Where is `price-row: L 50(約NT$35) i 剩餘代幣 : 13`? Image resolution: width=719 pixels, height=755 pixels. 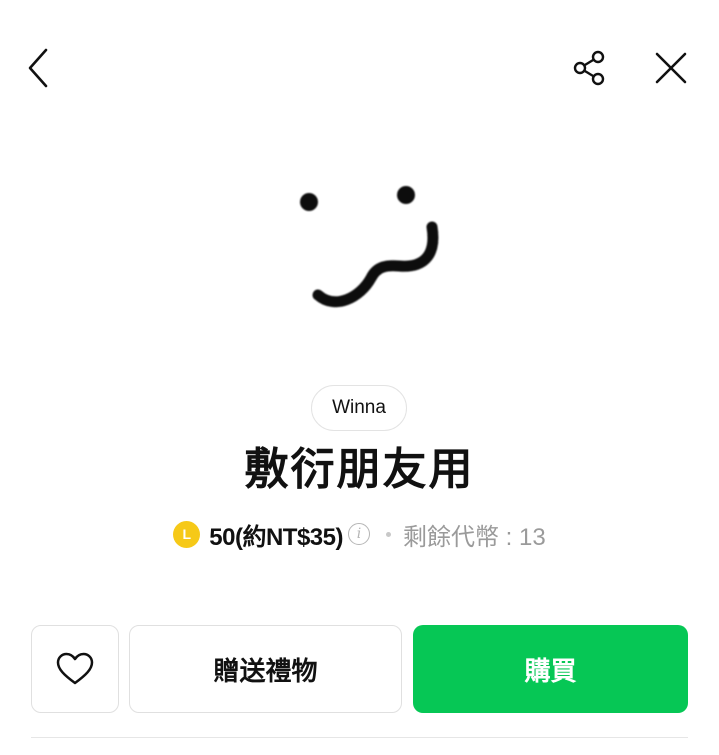
price-row: L 50(約NT$35) i 剩餘代幣 : 13 is located at coordinates (359, 534).